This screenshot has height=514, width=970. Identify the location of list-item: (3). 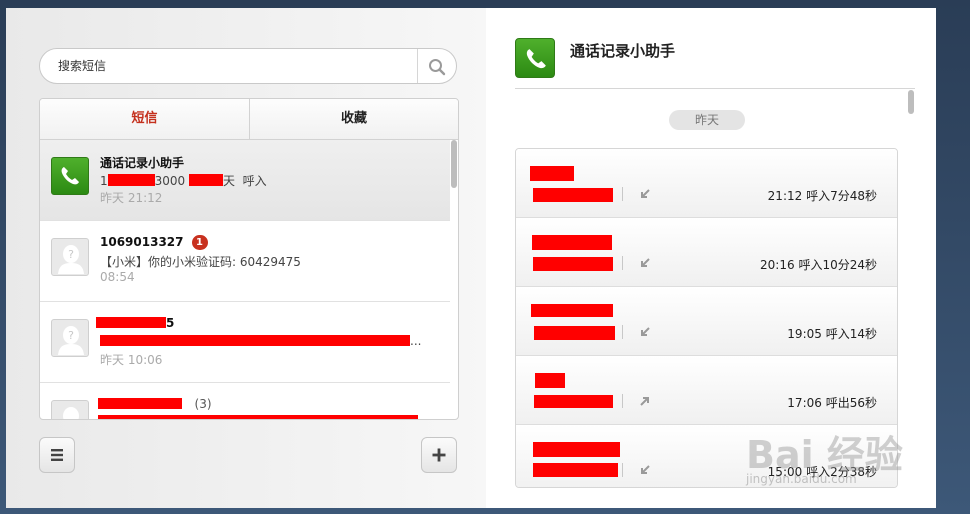
(245, 401).